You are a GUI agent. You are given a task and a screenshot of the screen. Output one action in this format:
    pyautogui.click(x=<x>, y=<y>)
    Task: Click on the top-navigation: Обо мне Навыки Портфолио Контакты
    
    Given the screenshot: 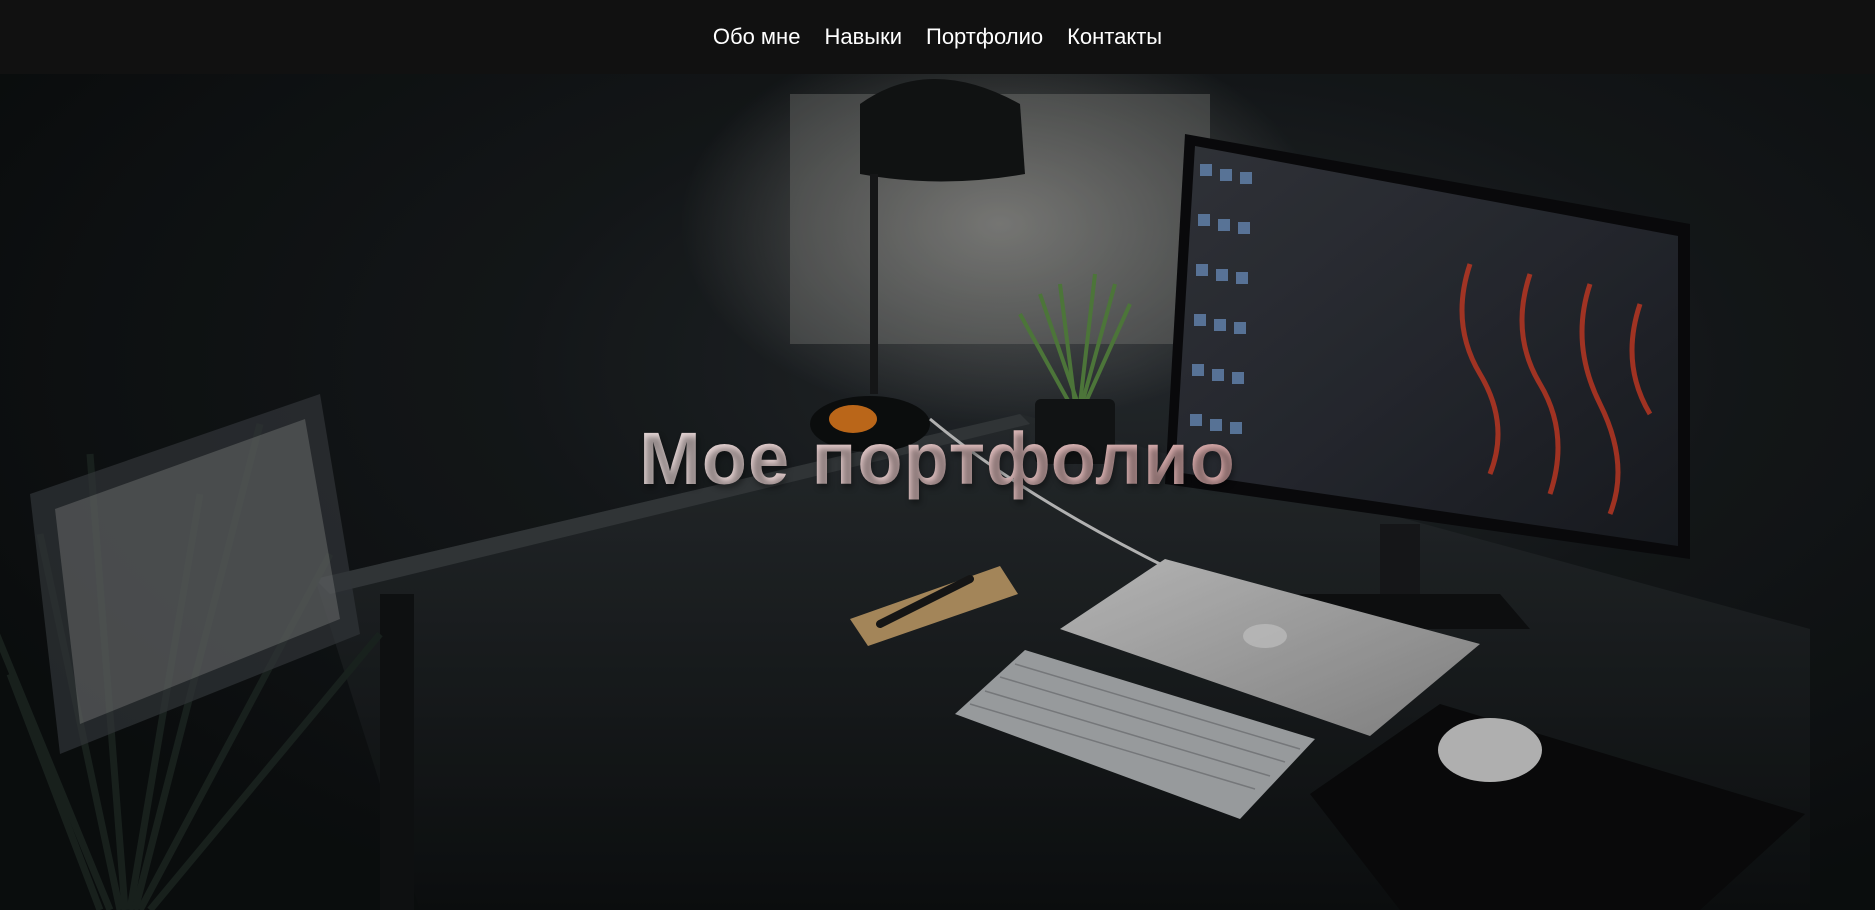 What is the action you would take?
    pyautogui.click(x=937, y=37)
    